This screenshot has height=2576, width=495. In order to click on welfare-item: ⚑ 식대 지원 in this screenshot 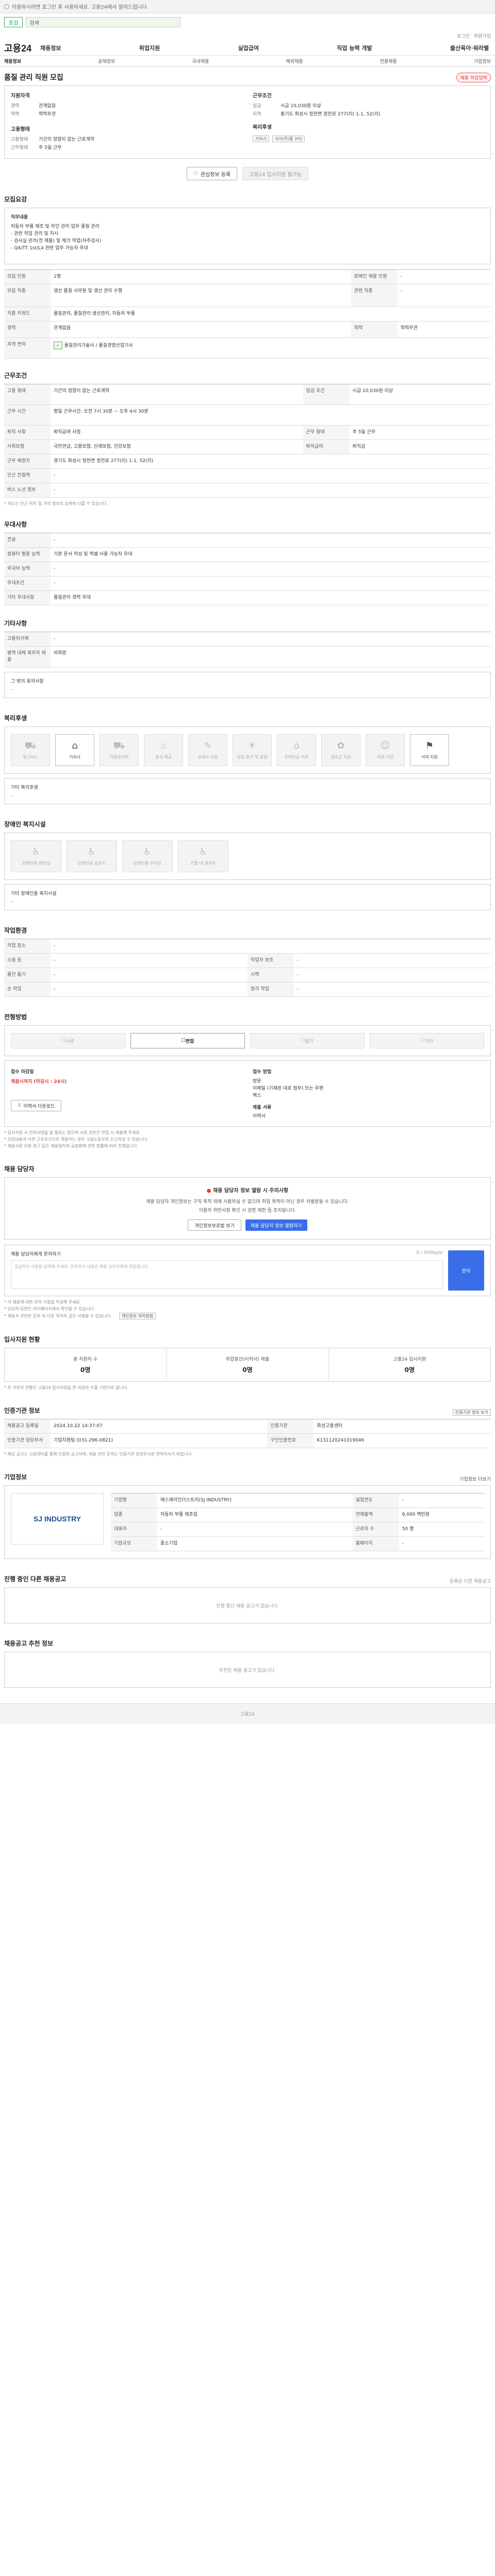, I will do `click(429, 750)`.